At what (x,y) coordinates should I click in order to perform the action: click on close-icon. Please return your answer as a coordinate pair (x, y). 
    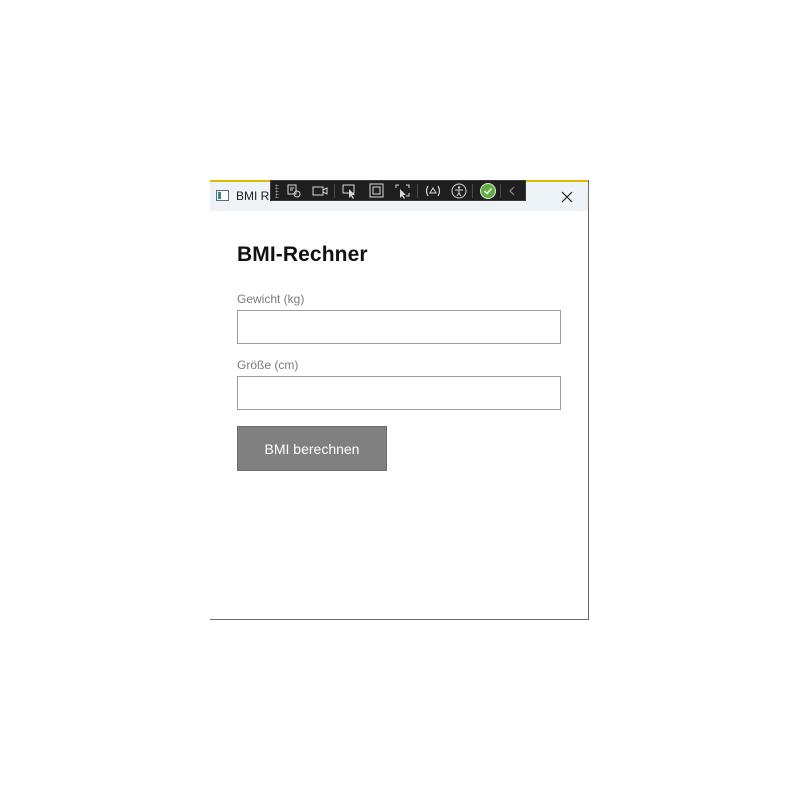
    Looking at the image, I should click on (567, 197).